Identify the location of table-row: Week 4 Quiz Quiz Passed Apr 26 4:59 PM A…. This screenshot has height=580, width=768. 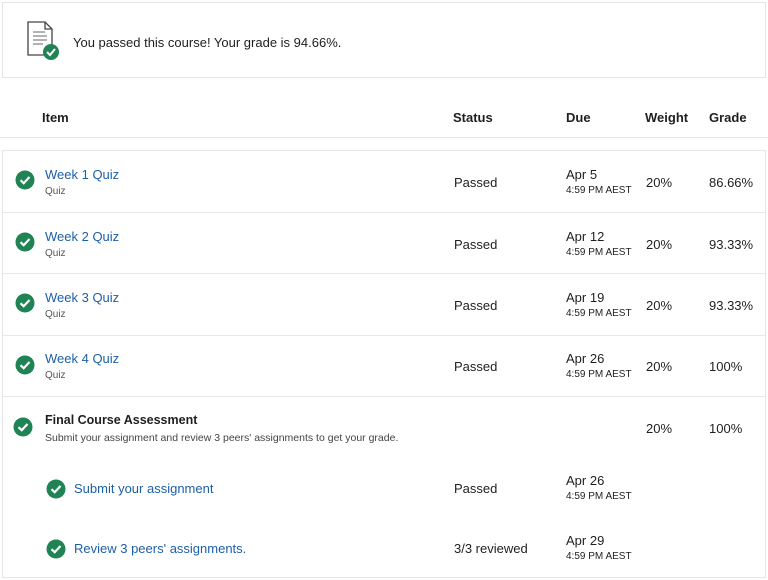
(384, 366).